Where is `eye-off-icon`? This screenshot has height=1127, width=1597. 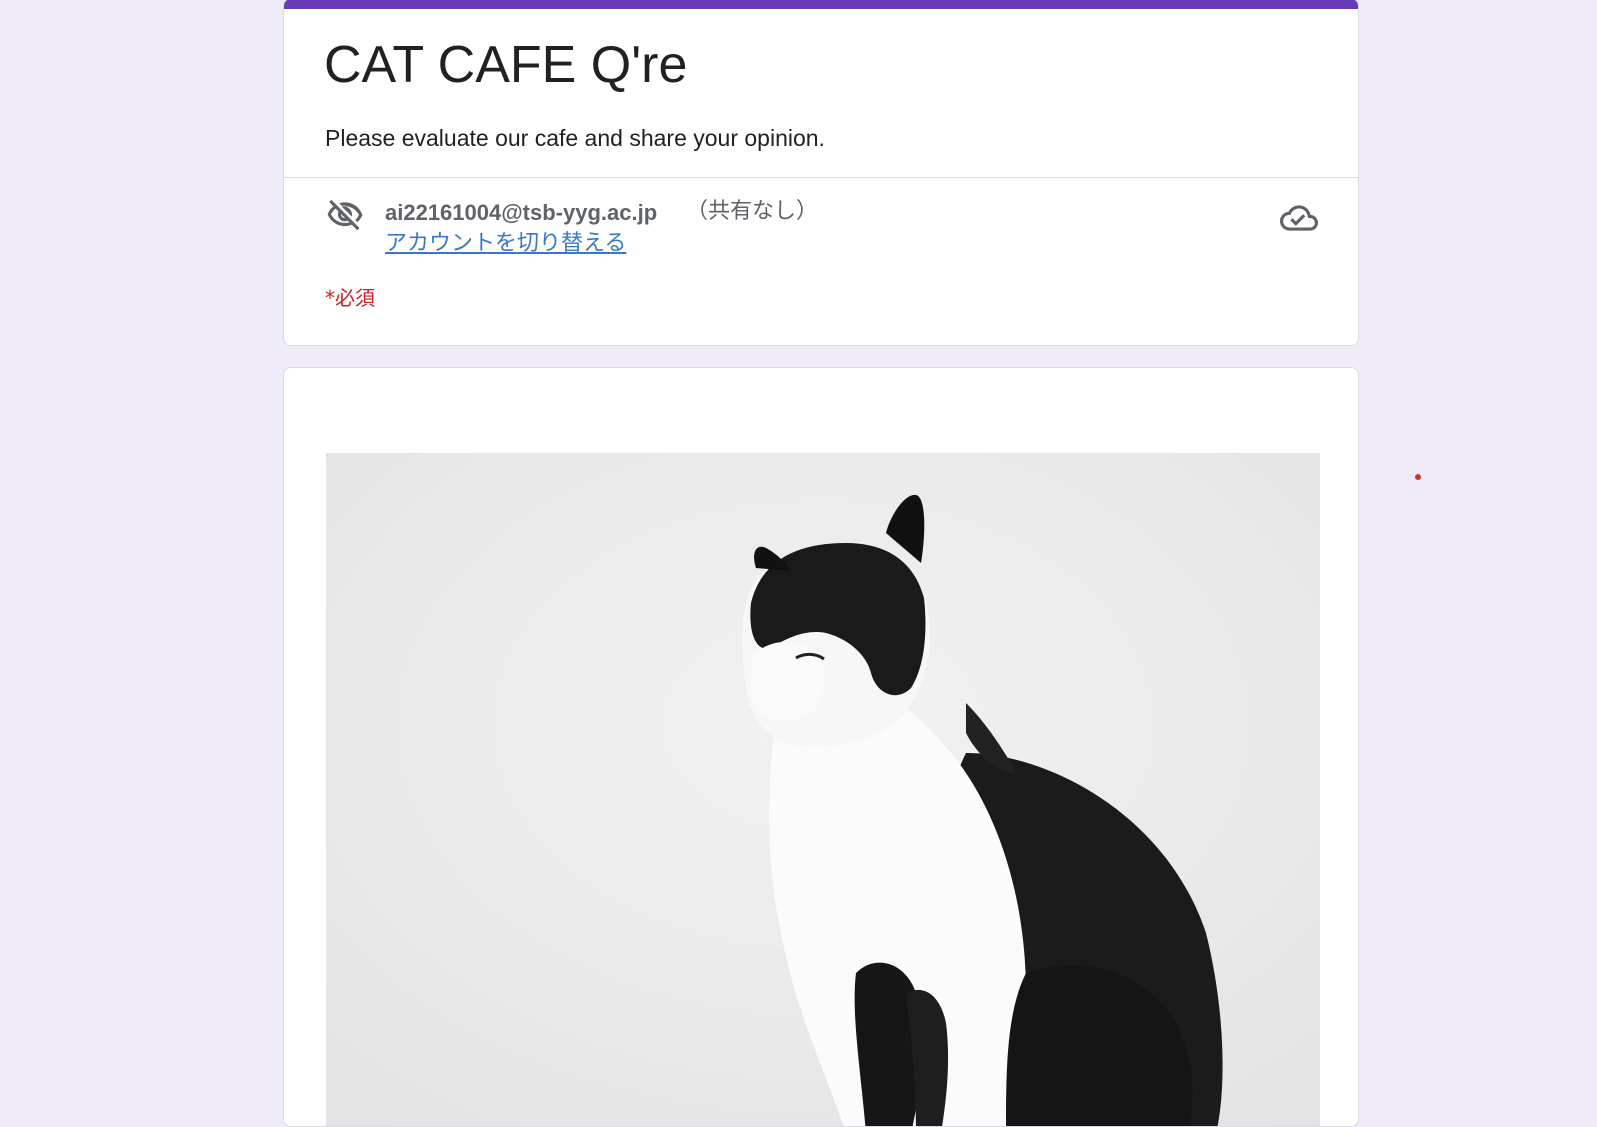
eye-off-icon is located at coordinates (345, 215).